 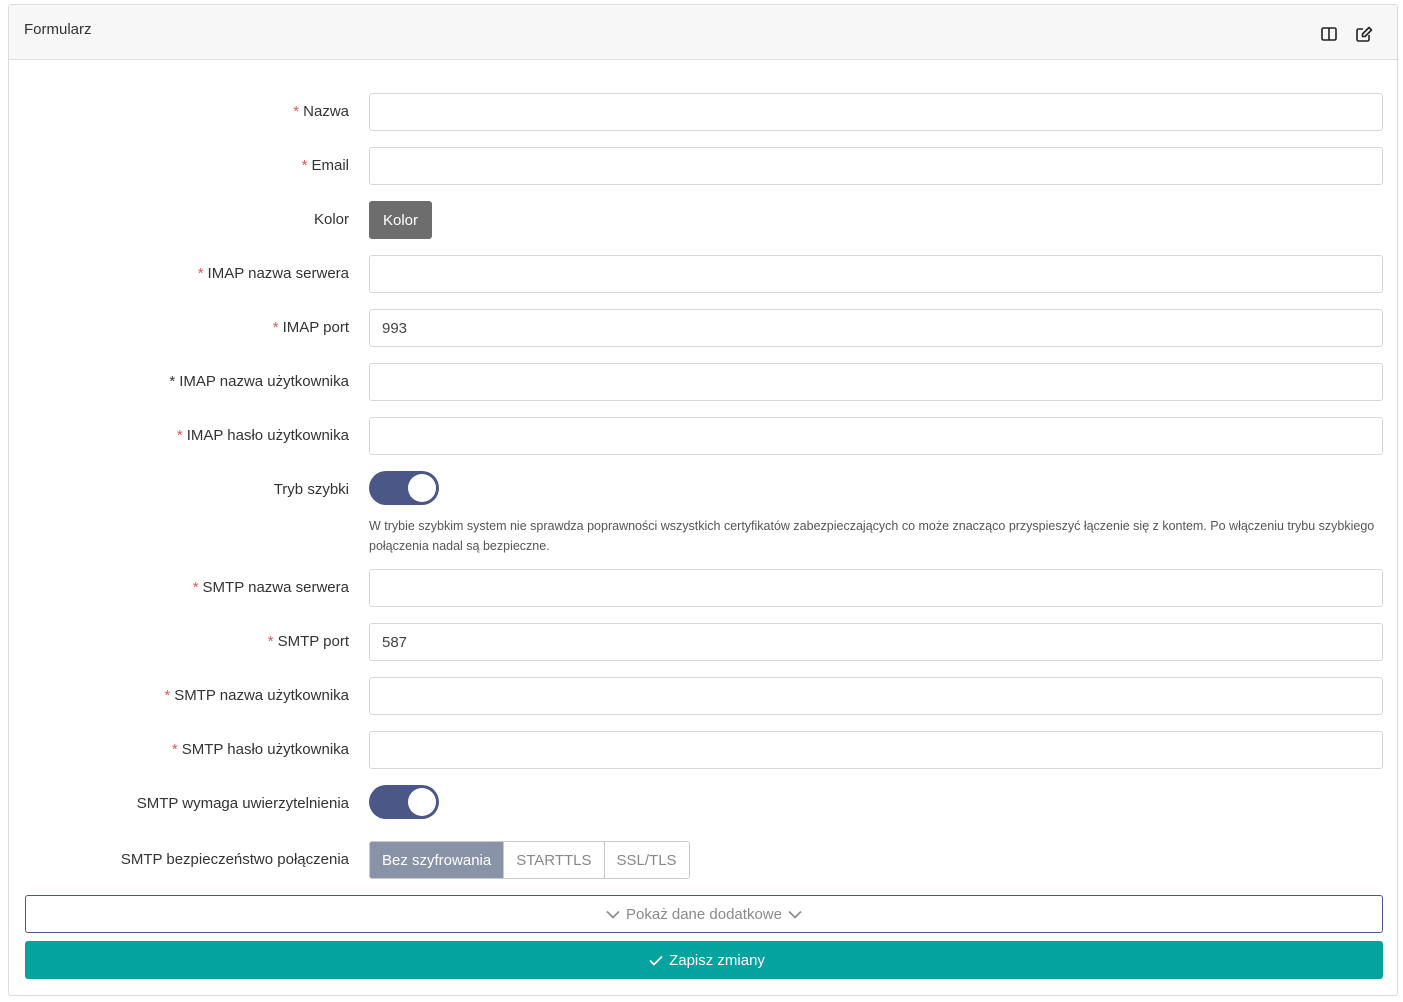 I want to click on smtp-password-input, so click(x=876, y=750).